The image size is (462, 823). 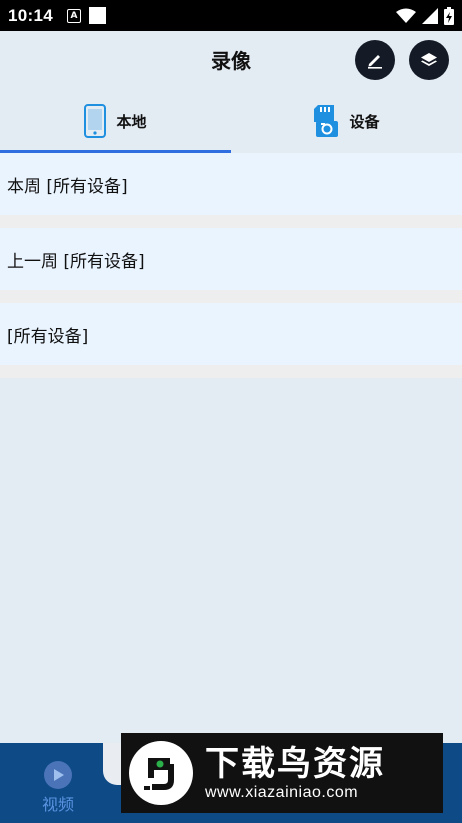 What do you see at coordinates (58, 775) in the screenshot?
I see `play-icon` at bounding box center [58, 775].